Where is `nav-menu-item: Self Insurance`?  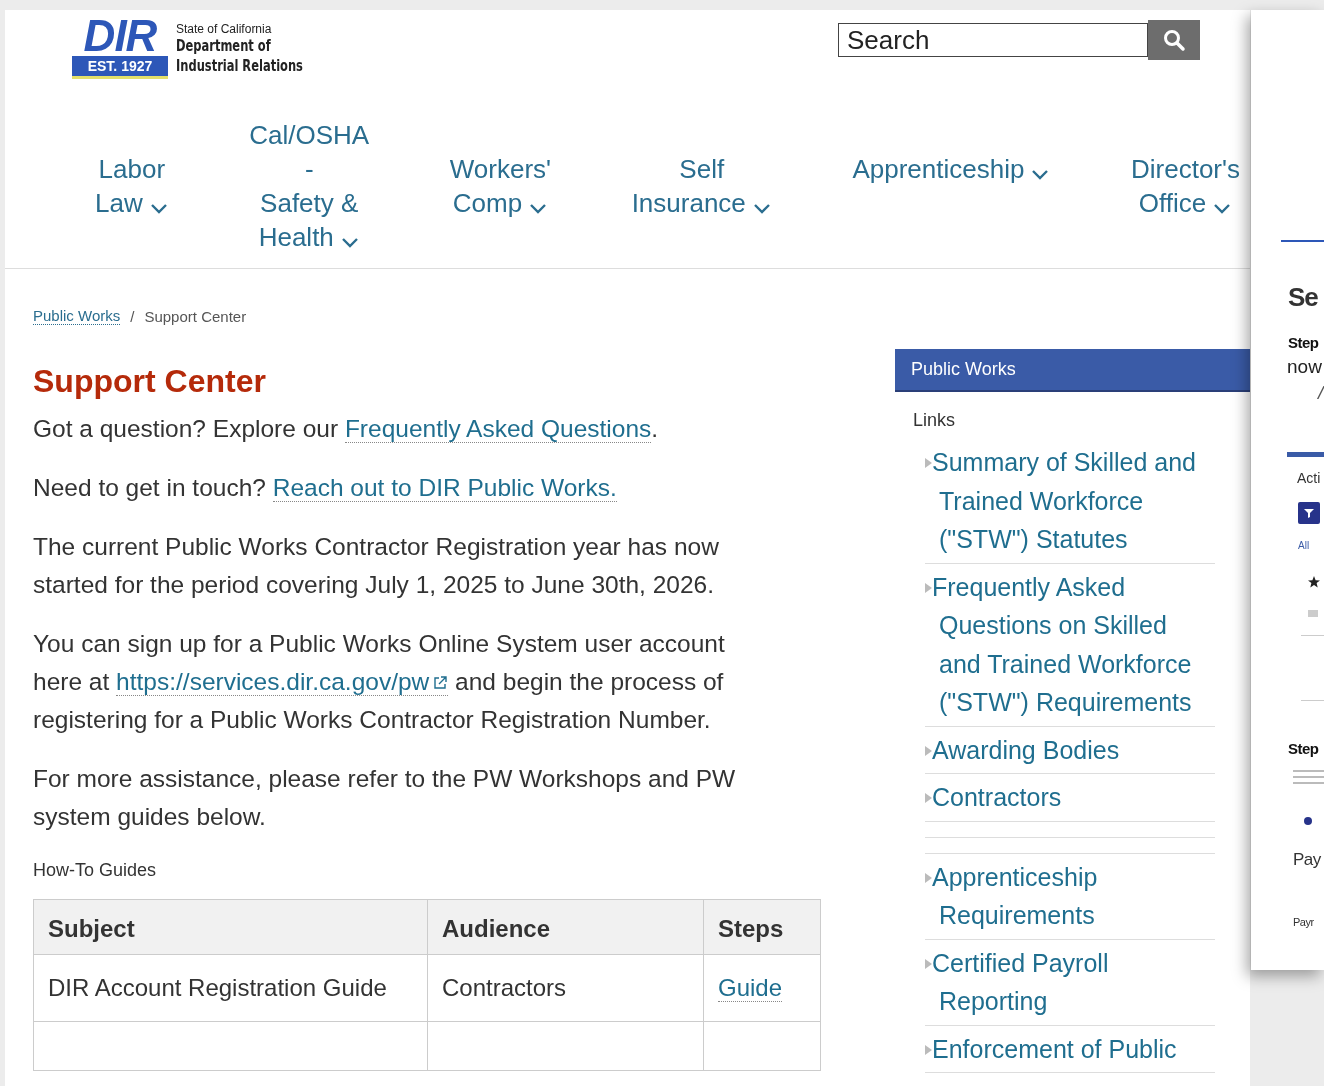 nav-menu-item: Self Insurance is located at coordinates (701, 186).